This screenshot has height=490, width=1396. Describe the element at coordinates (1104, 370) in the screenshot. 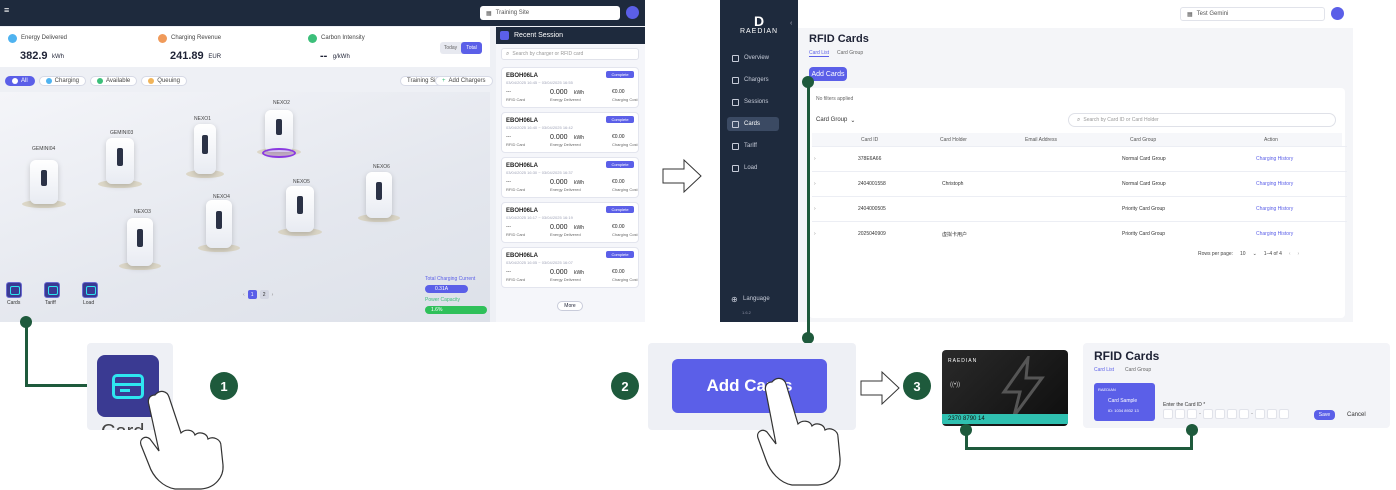

I see `form-tab-card-list: Card List` at that location.